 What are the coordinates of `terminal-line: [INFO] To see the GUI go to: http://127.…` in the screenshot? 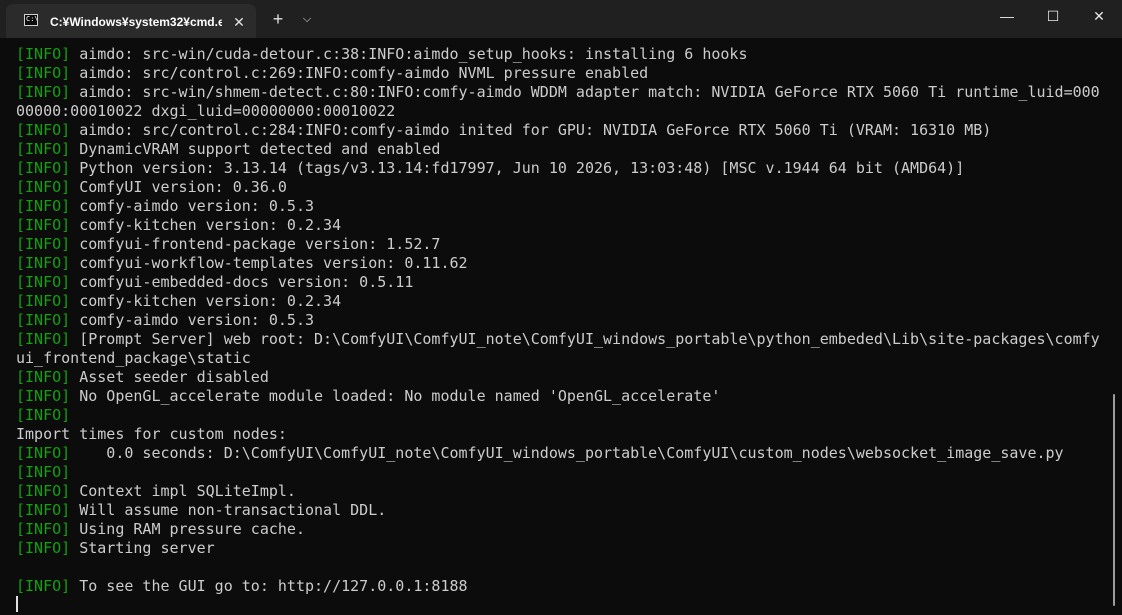 It's located at (561, 586).